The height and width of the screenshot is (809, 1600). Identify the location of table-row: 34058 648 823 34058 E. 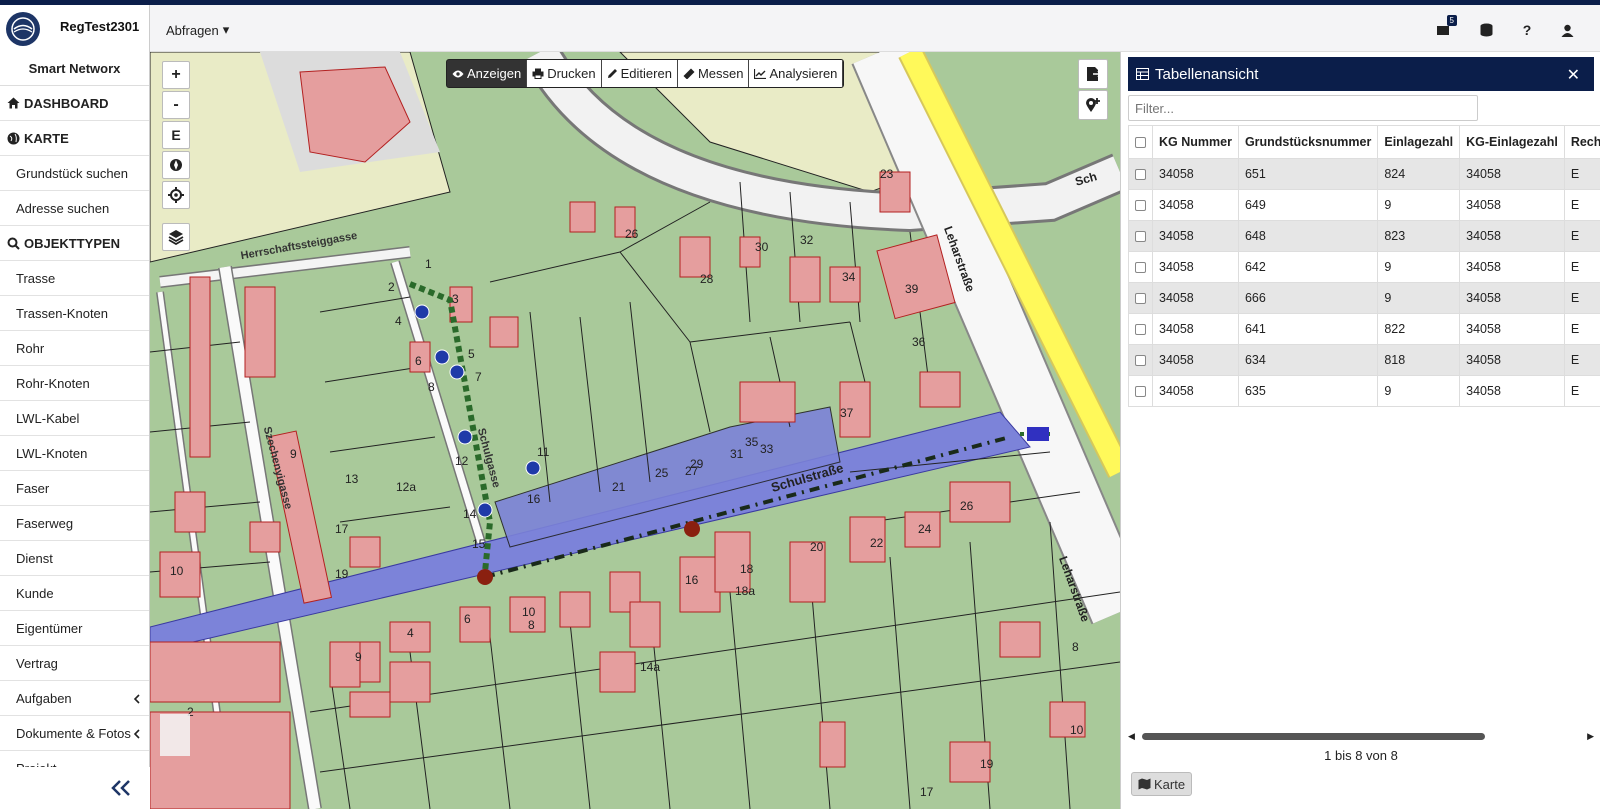
(1364, 236).